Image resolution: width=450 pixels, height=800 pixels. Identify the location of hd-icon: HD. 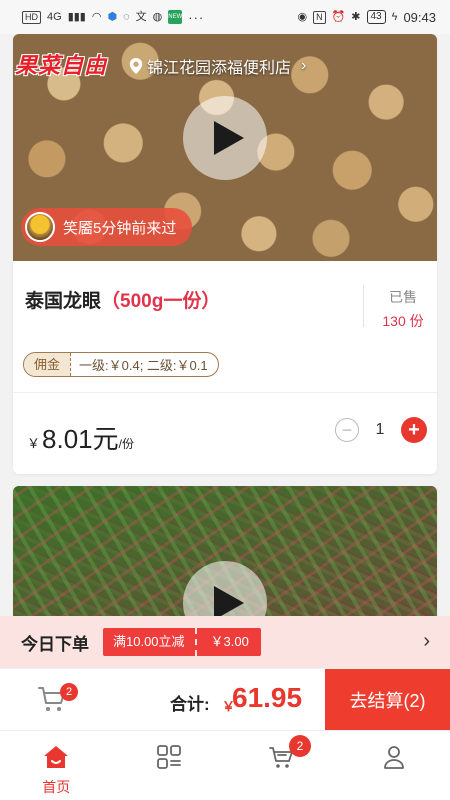
(31, 17).